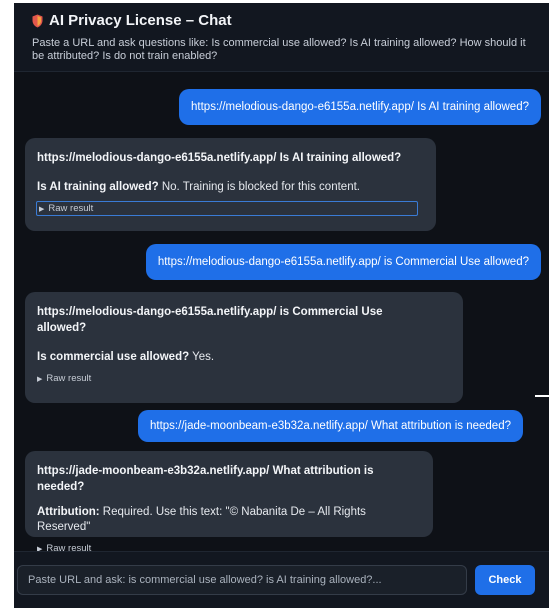 This screenshot has width=560, height=611. I want to click on message-composer: Check, so click(281, 579).